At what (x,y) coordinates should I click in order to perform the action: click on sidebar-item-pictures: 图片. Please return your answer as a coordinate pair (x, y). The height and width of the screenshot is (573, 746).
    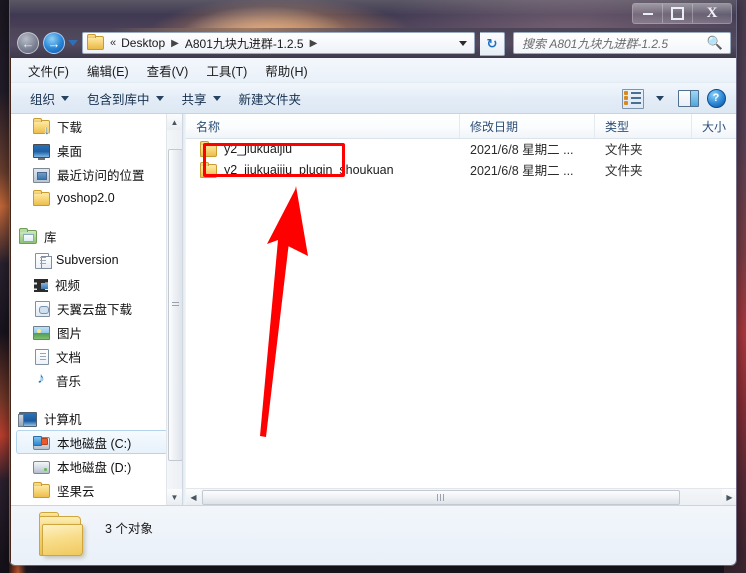
    Looking at the image, I should click on (89, 332).